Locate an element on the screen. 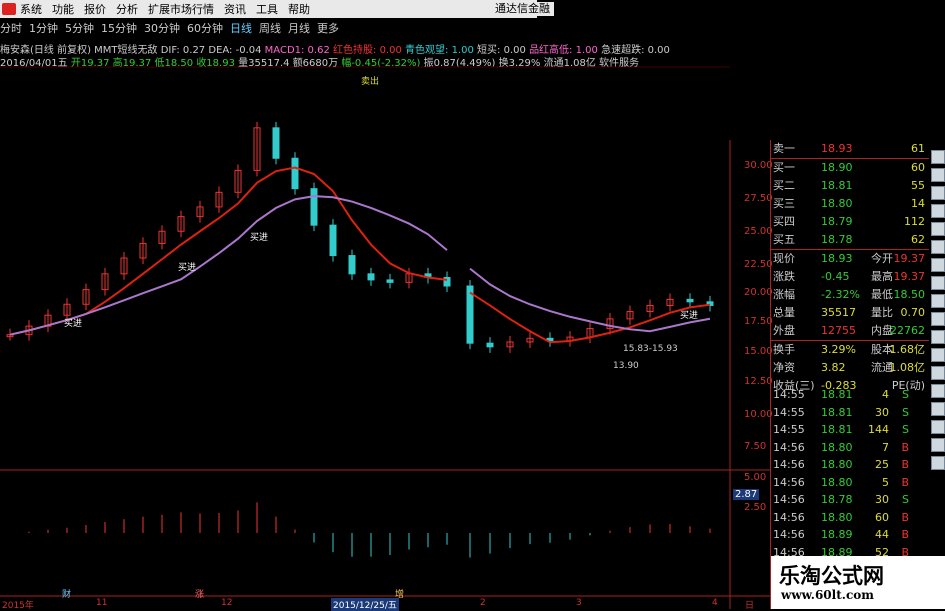 This screenshot has width=945, height=611. range-label: 15.83-15.93 is located at coordinates (650, 349).